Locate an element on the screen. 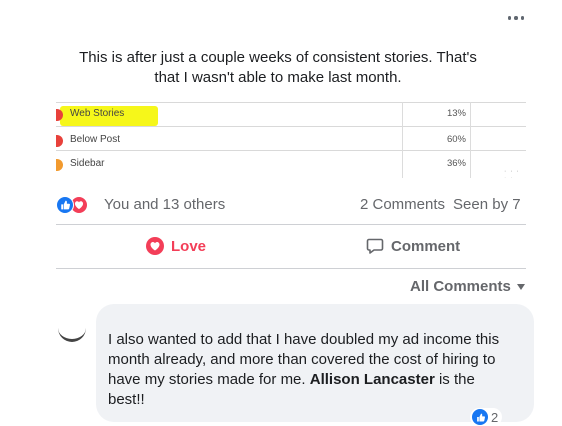 Image resolution: width=562 pixels, height=426 pixels. comment-reaction-count: 2 is located at coordinates (486, 417).